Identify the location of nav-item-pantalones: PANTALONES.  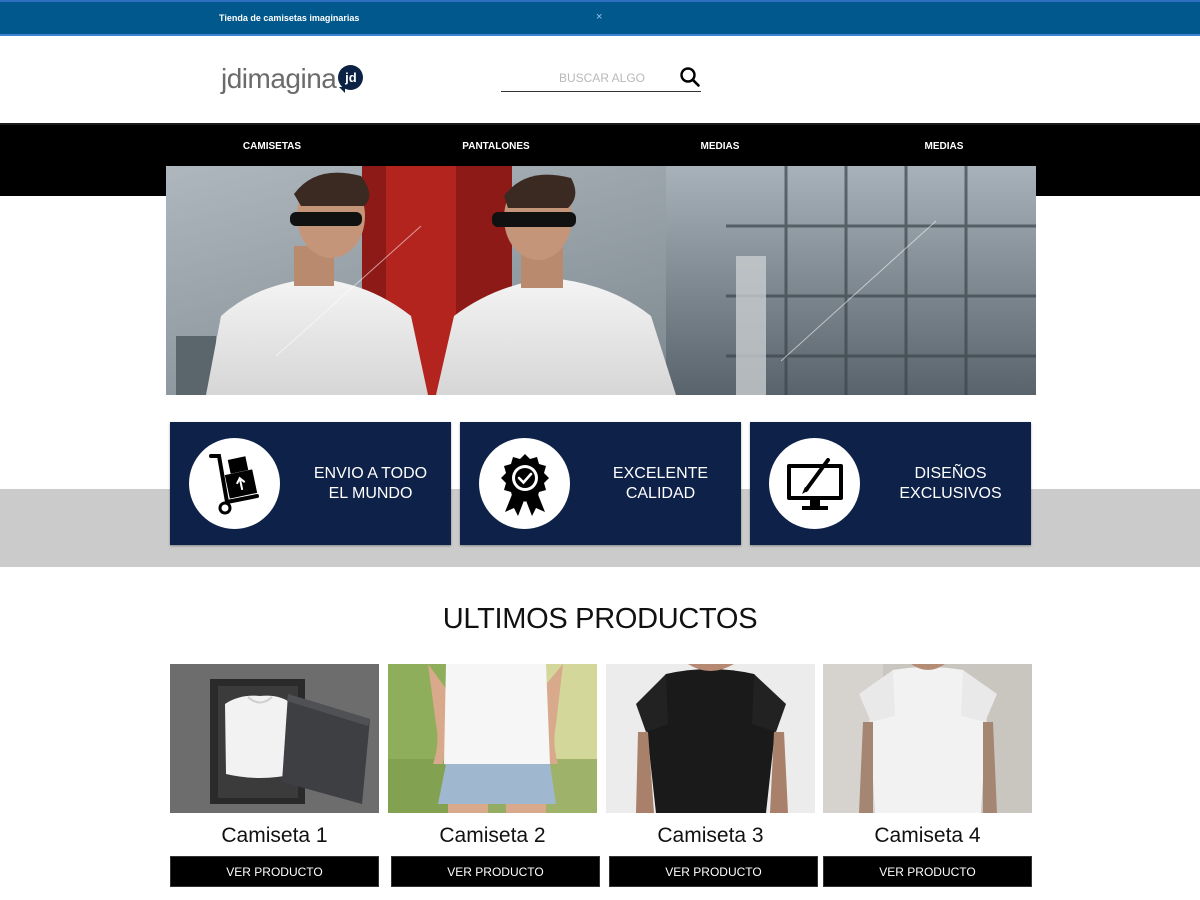
(495, 146).